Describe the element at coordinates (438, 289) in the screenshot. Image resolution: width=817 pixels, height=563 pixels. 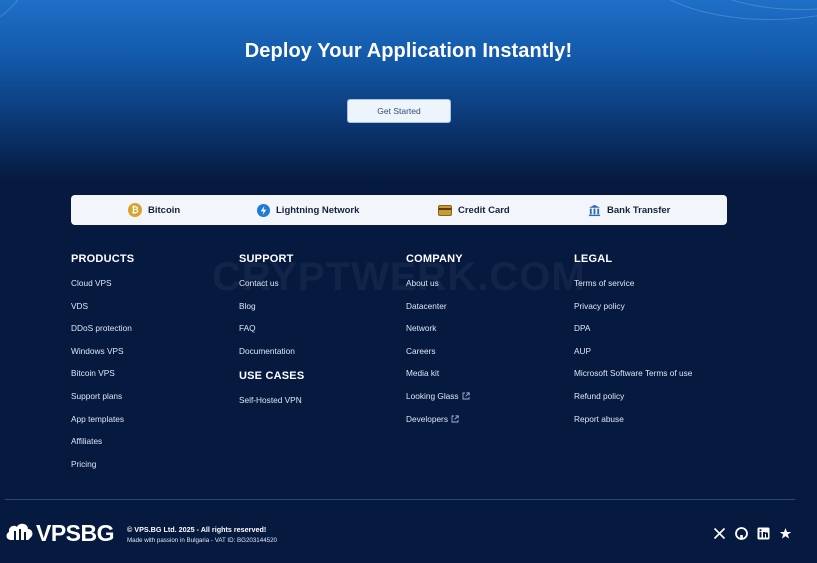
I see `footer-link: About us` at that location.